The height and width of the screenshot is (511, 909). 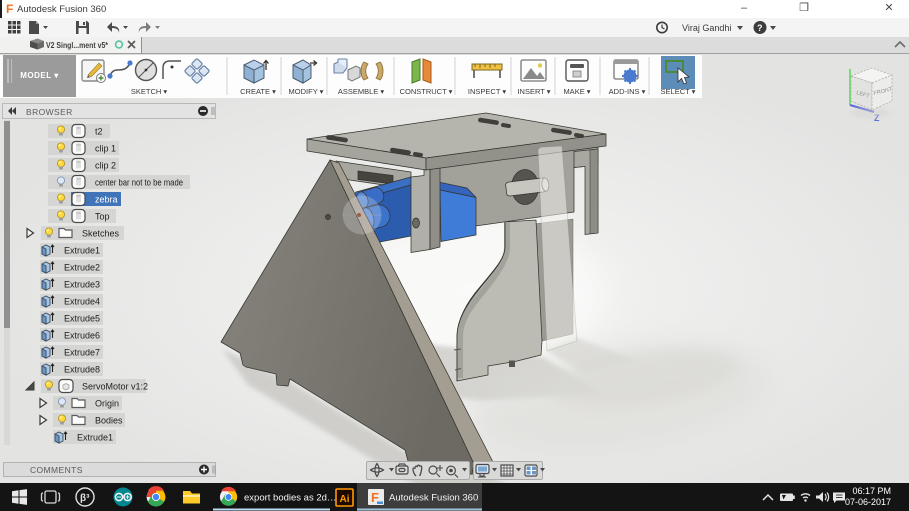 I want to click on svg-text: Extrude7, so click(x=82, y=353).